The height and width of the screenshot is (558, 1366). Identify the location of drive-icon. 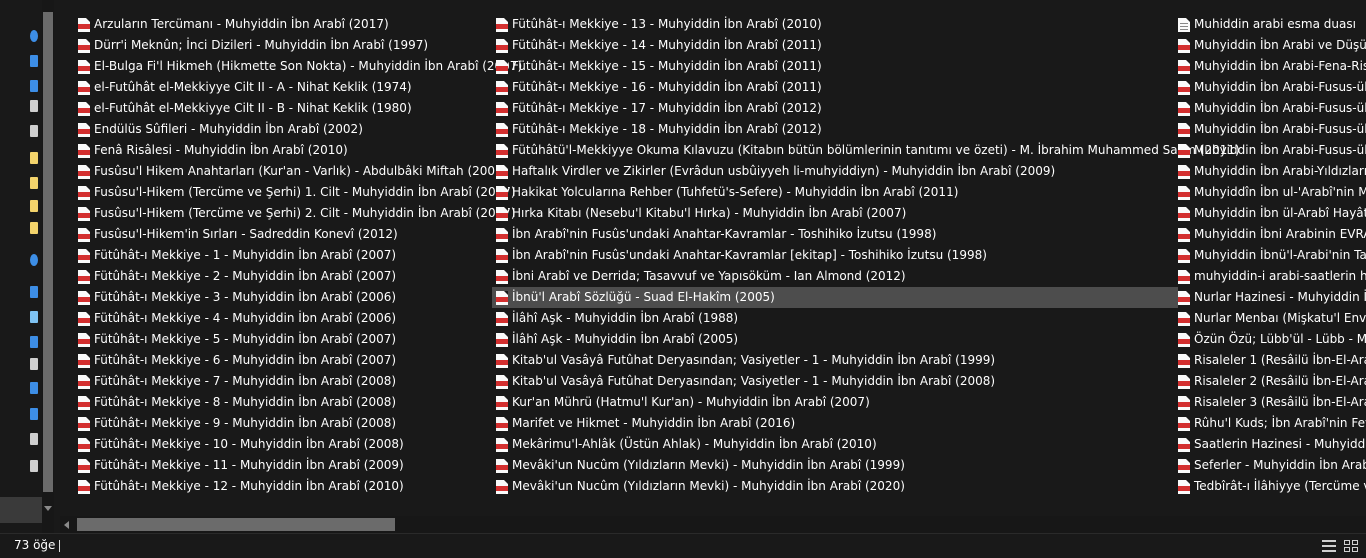
(34, 466).